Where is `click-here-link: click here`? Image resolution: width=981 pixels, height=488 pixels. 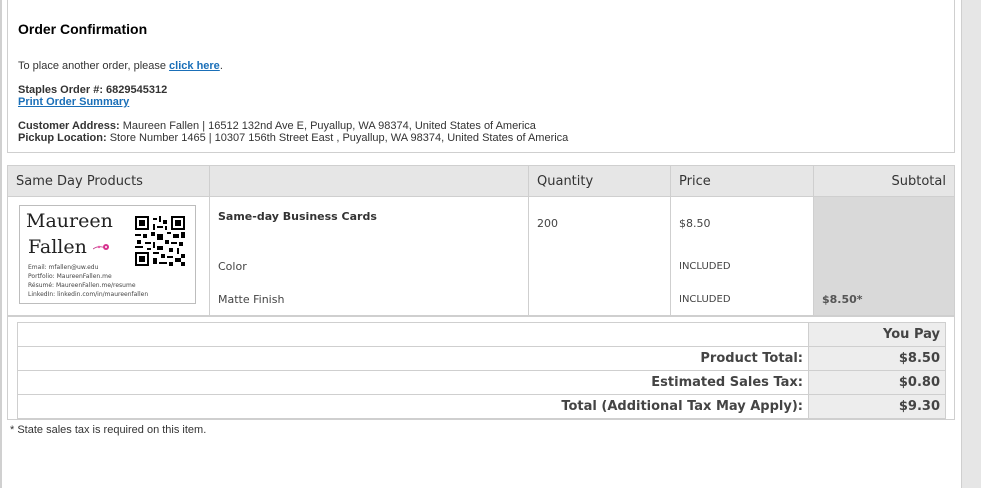 click-here-link: click here is located at coordinates (194, 66).